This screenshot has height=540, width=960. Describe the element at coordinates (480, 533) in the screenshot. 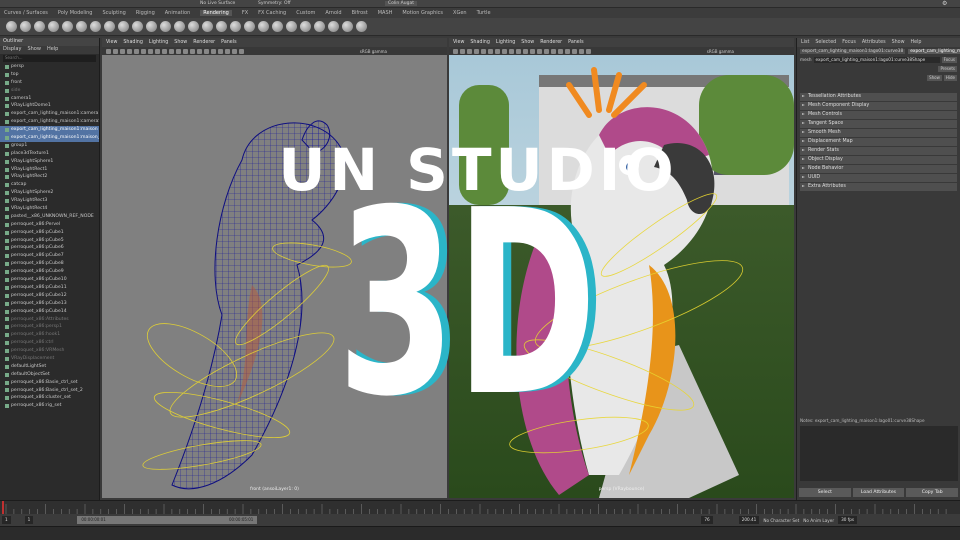

I see `command-line` at that location.